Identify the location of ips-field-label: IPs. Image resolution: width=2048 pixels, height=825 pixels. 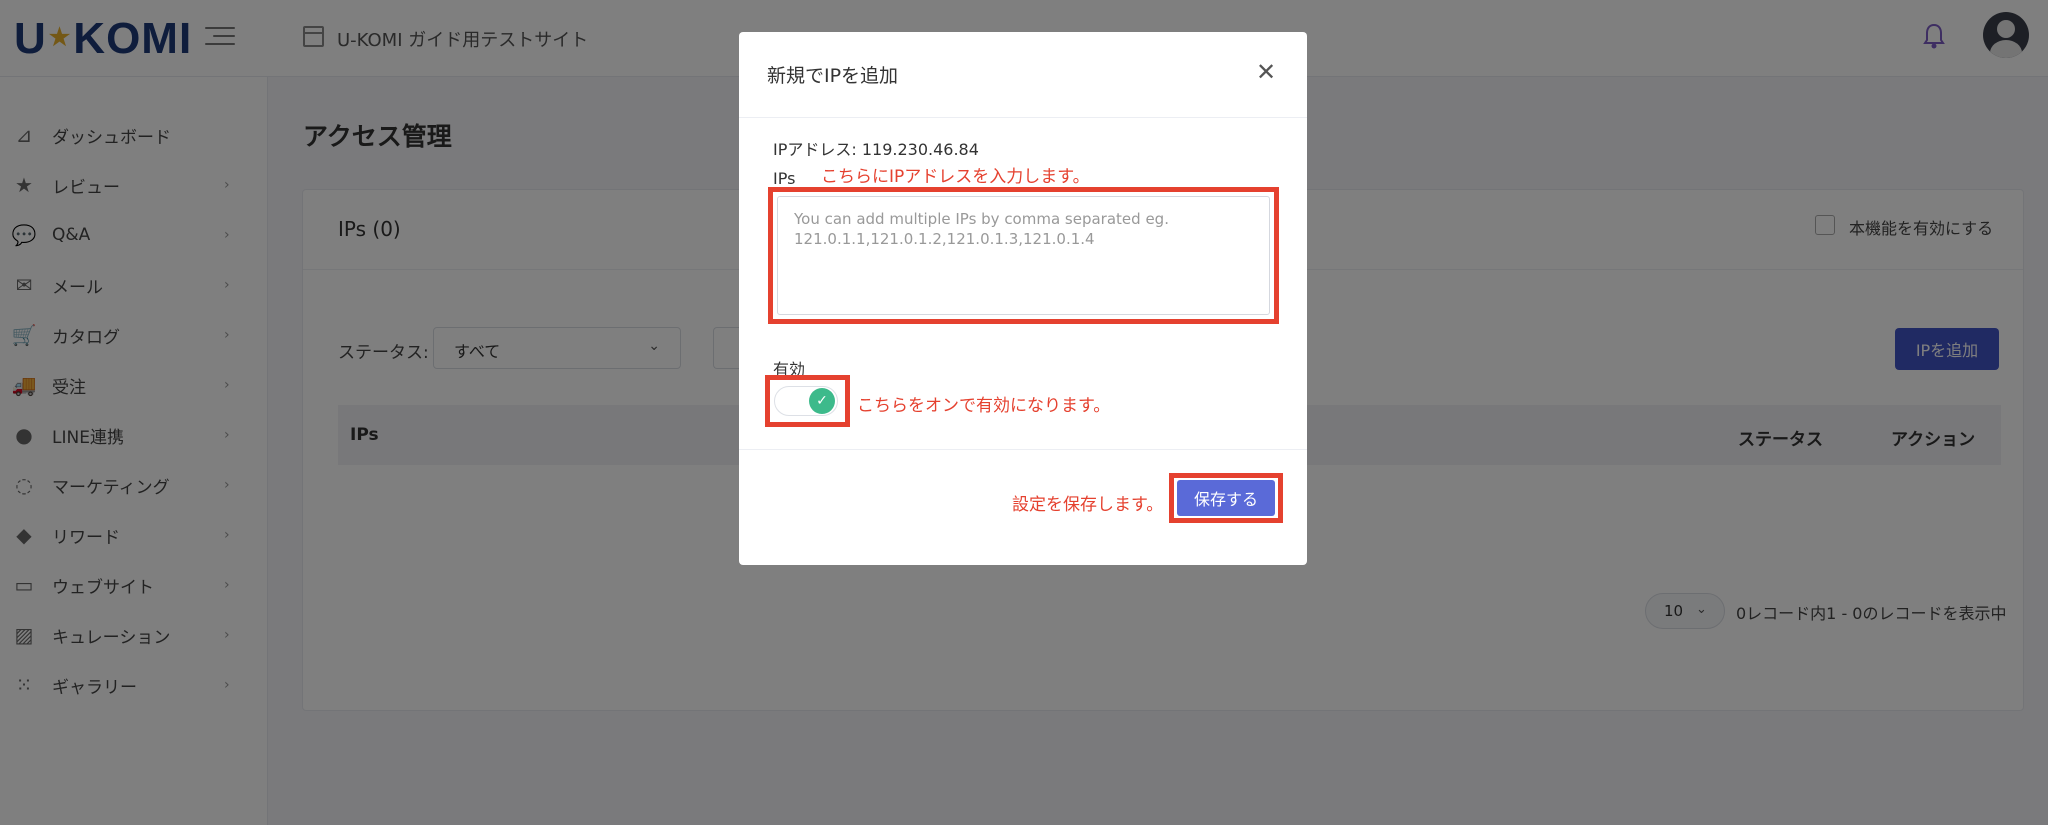
(784, 178).